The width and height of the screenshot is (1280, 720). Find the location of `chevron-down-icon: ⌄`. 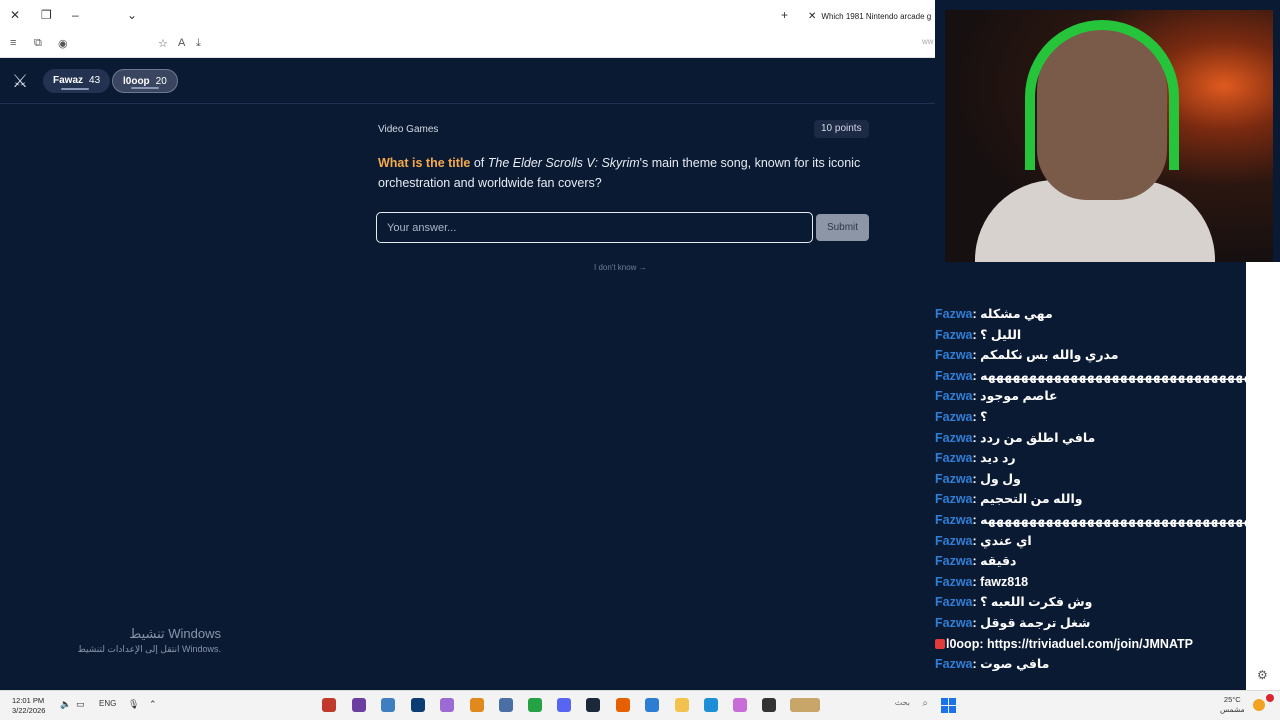

chevron-down-icon: ⌄ is located at coordinates (132, 15).